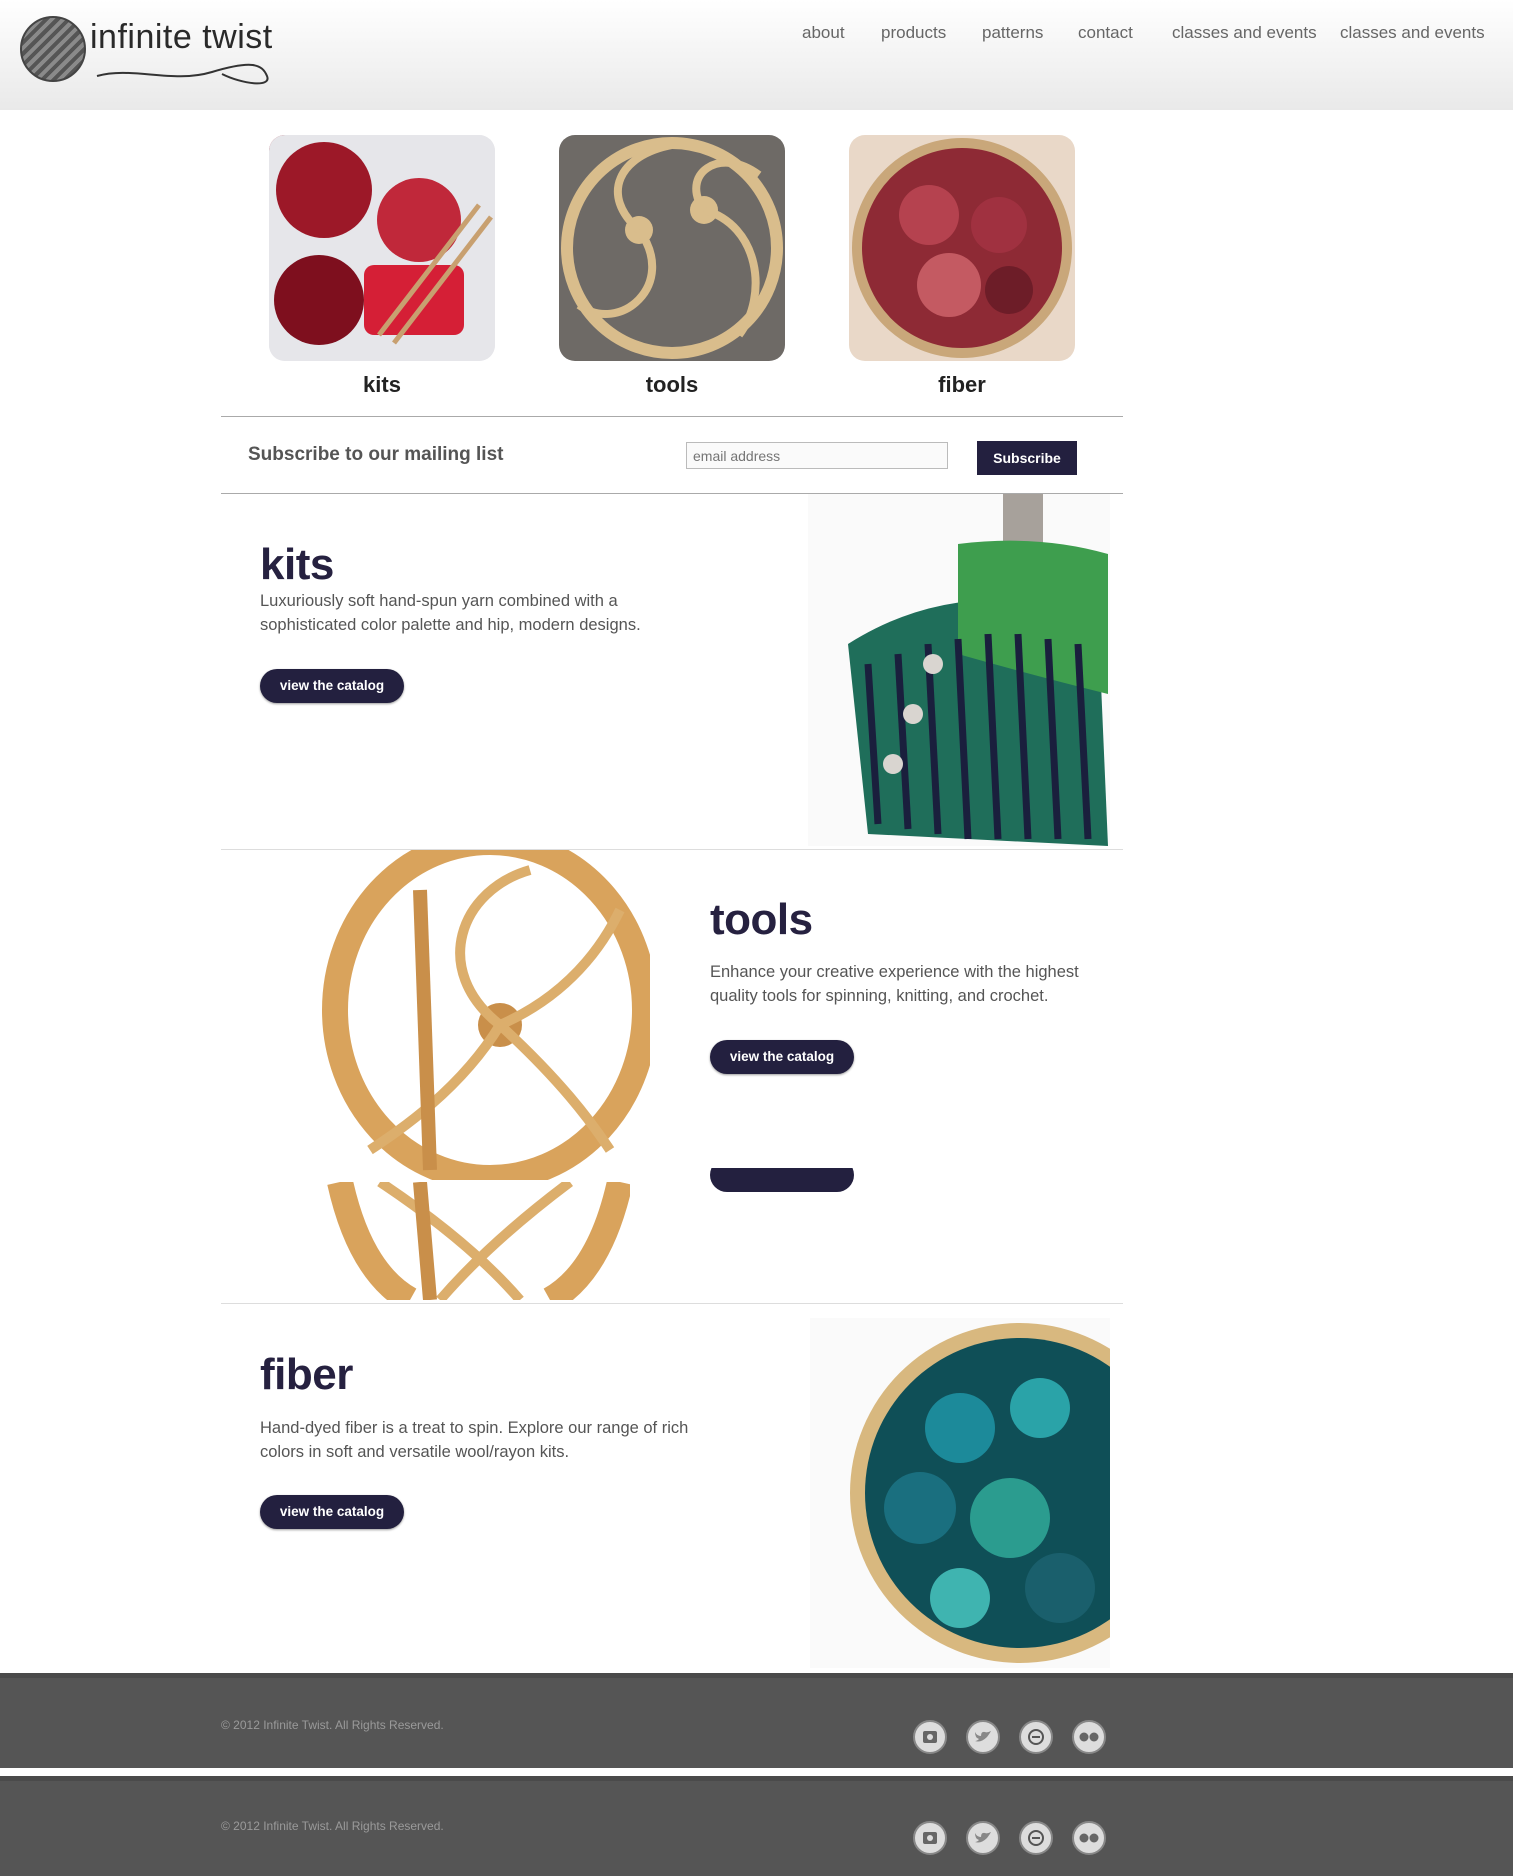  I want to click on tools-thumbnail-image, so click(672, 248).